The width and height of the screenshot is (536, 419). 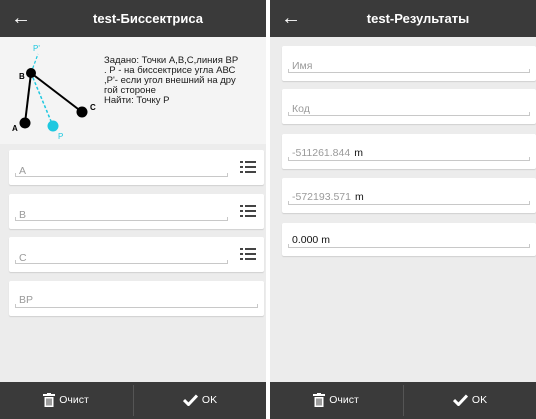 I want to click on description-line: Найти: Точку Р, so click(x=137, y=100).